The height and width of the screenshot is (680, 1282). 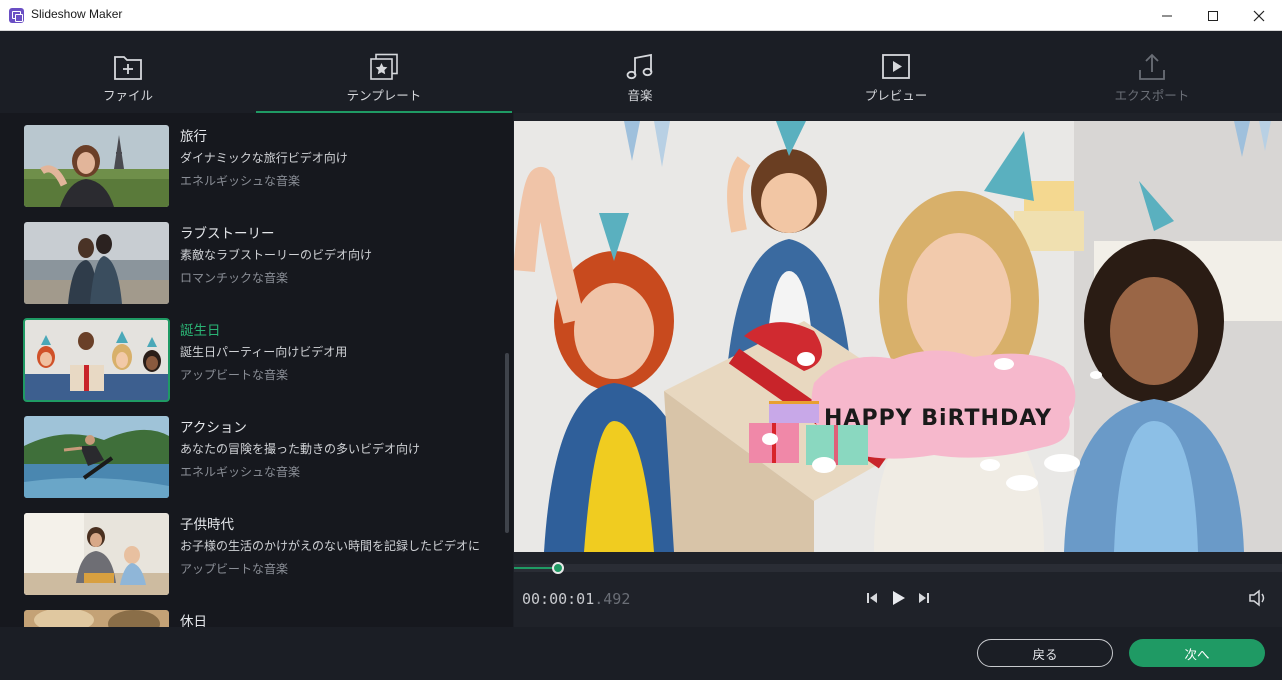 What do you see at coordinates (640, 95) in the screenshot?
I see `tab-music-label: 音楽` at bounding box center [640, 95].